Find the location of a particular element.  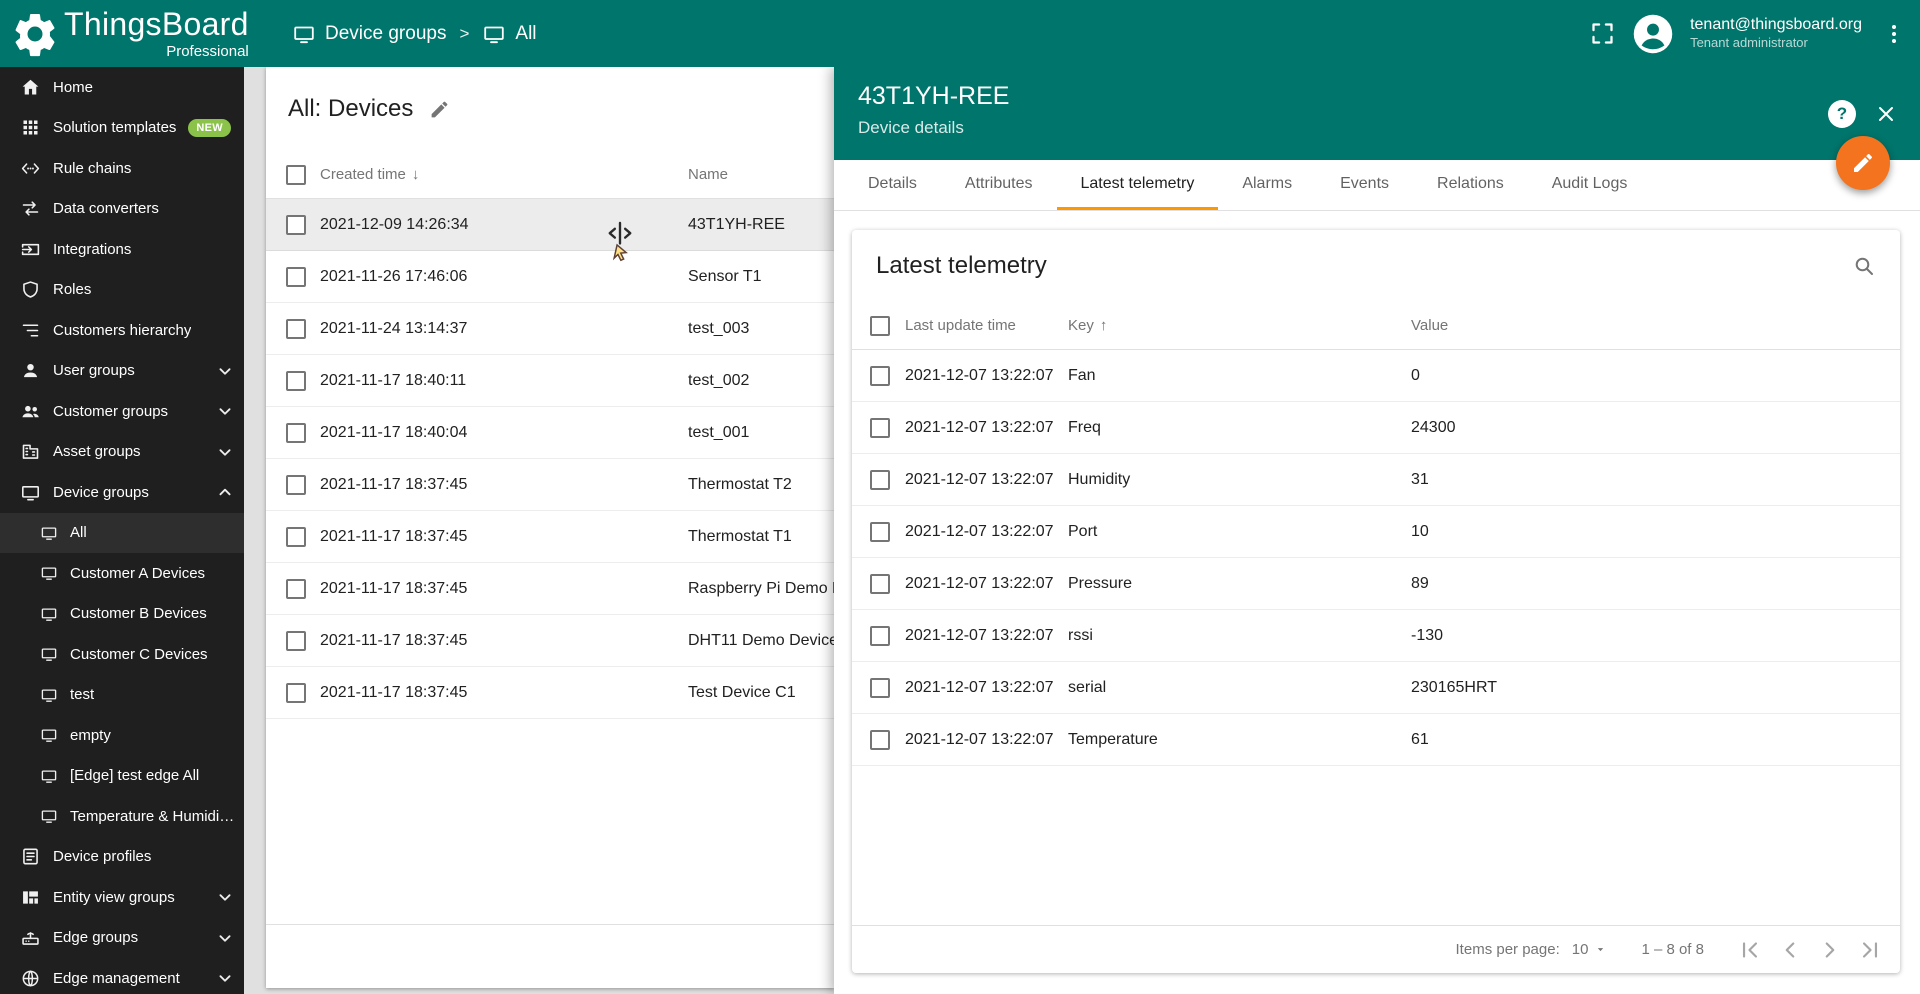

next-page-button is located at coordinates (1830, 950).